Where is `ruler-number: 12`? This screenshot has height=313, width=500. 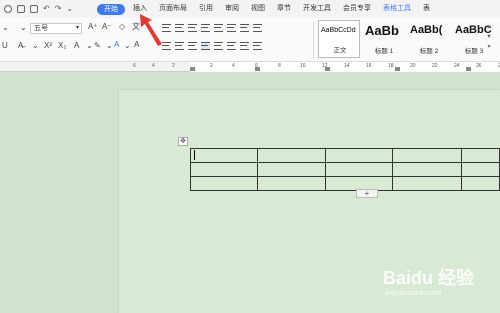 ruler-number: 12 is located at coordinates (325, 66).